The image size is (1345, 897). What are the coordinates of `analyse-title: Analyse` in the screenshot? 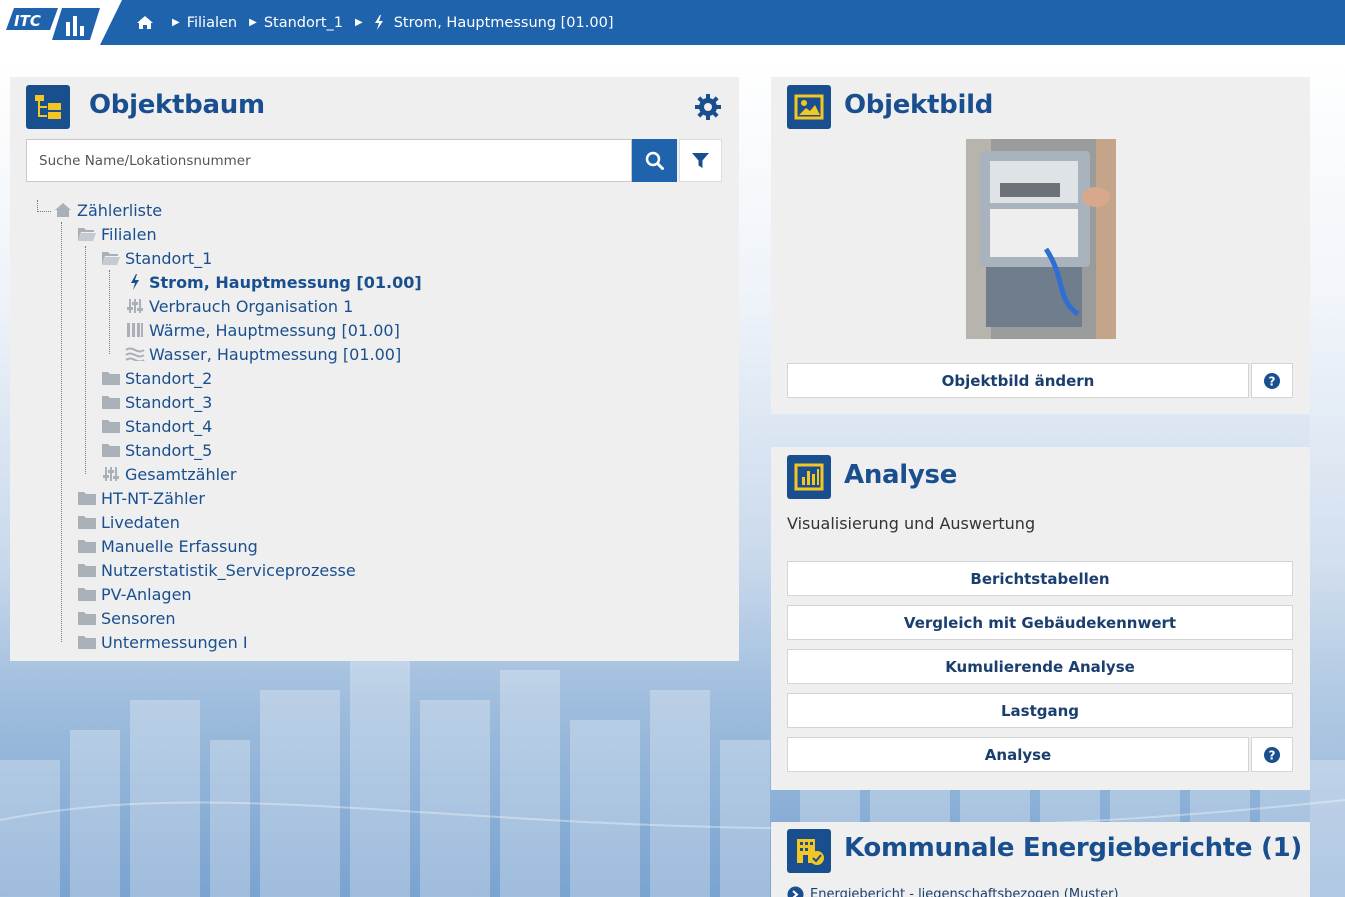 It's located at (901, 475).